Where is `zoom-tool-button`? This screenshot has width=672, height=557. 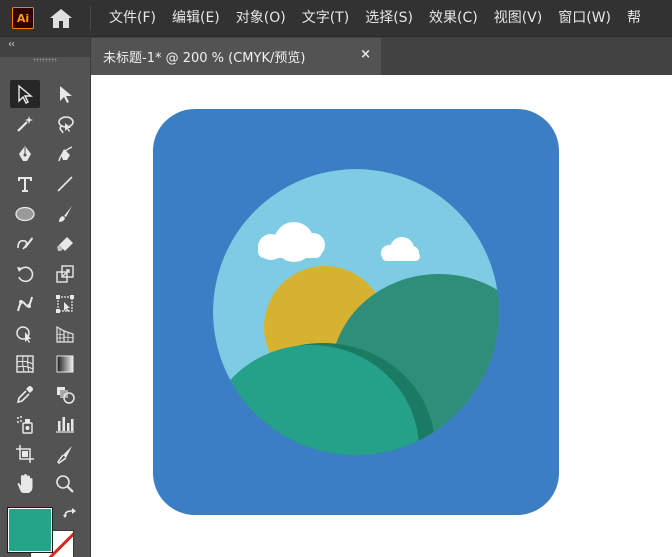
zoom-tool-button is located at coordinates (65, 484).